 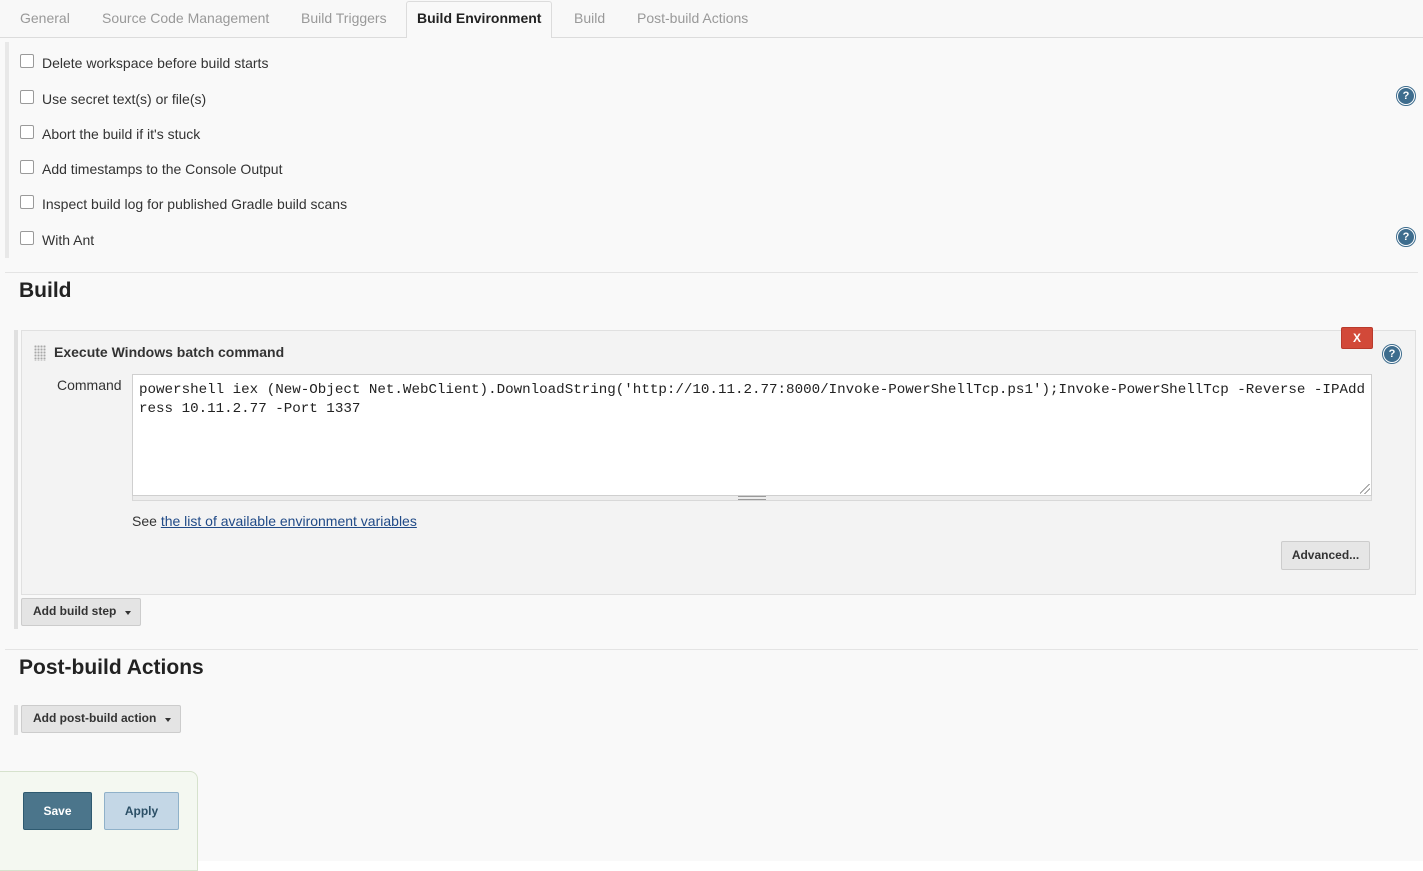 I want to click on env-note-prefix: See, so click(x=144, y=521).